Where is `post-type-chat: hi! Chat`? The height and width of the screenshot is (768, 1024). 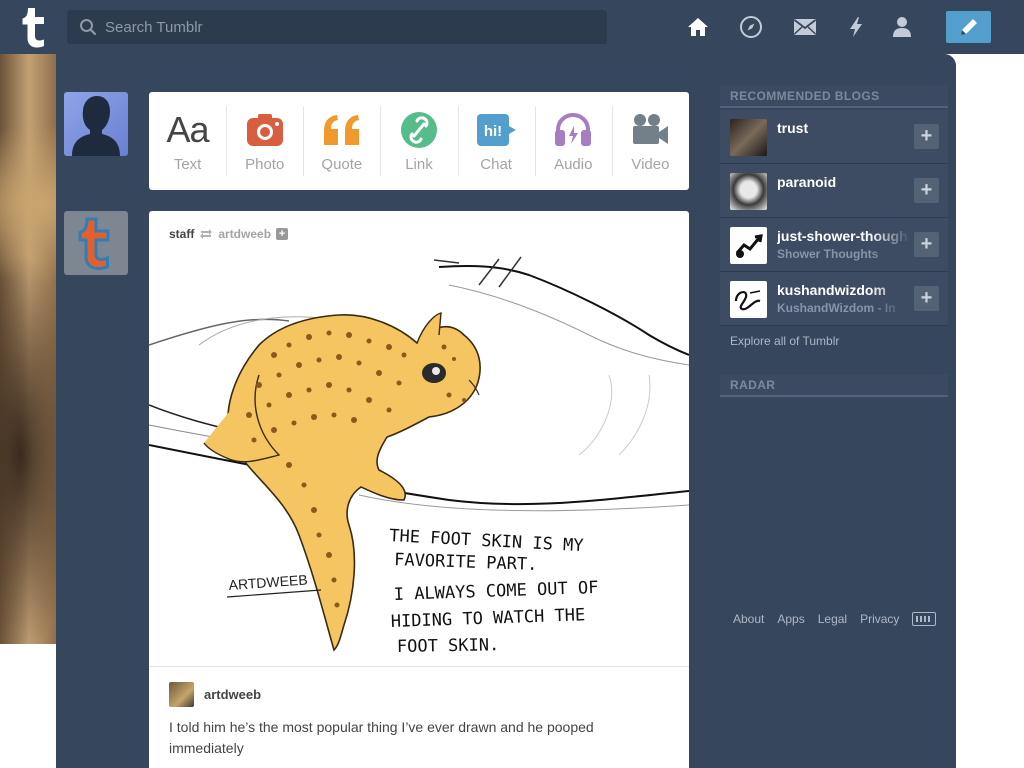 post-type-chat: hi! Chat is located at coordinates (496, 141).